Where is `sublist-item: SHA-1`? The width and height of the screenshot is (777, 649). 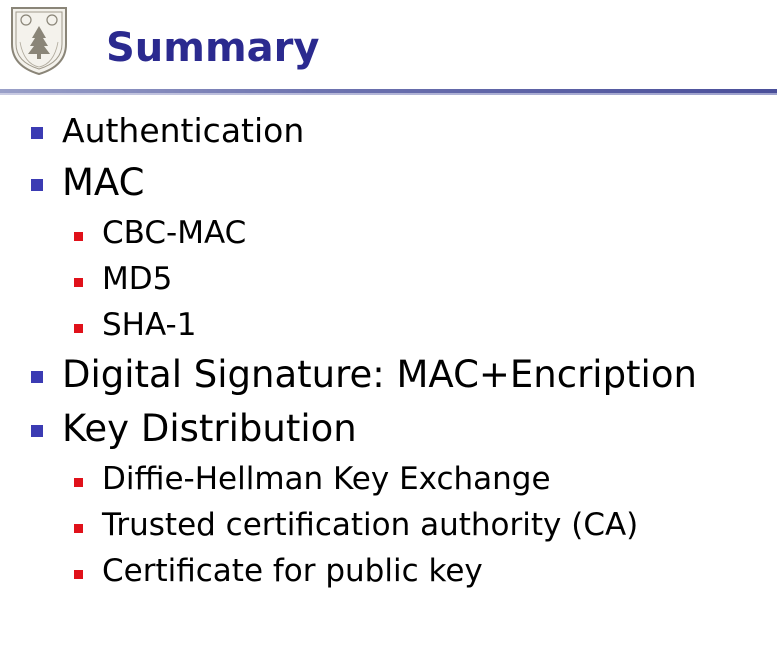 sublist-item: SHA-1 is located at coordinates (419, 325).